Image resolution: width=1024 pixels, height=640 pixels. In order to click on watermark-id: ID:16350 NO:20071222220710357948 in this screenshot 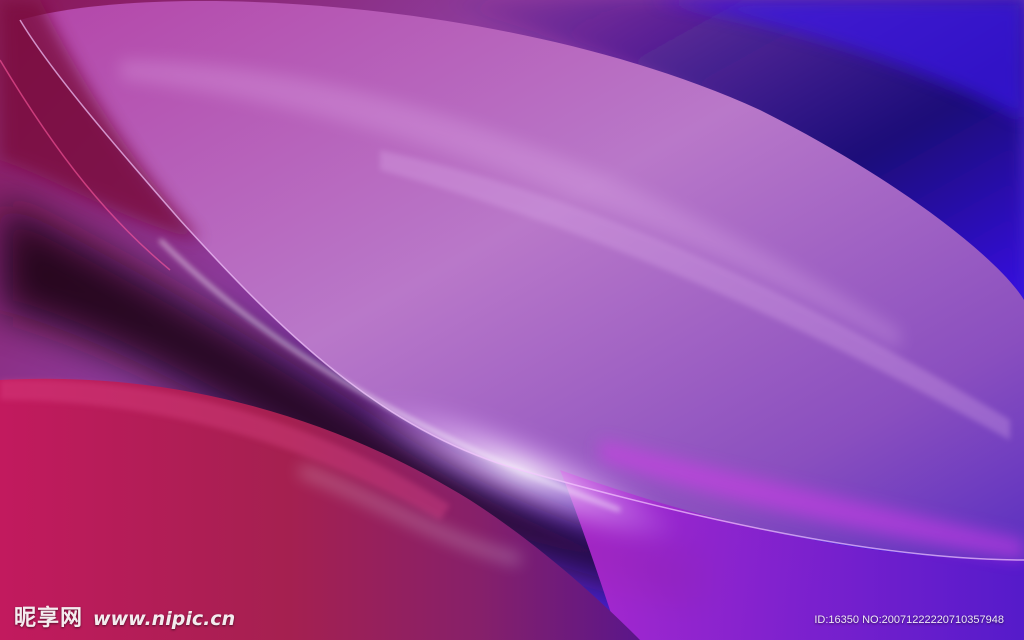, I will do `click(909, 620)`.